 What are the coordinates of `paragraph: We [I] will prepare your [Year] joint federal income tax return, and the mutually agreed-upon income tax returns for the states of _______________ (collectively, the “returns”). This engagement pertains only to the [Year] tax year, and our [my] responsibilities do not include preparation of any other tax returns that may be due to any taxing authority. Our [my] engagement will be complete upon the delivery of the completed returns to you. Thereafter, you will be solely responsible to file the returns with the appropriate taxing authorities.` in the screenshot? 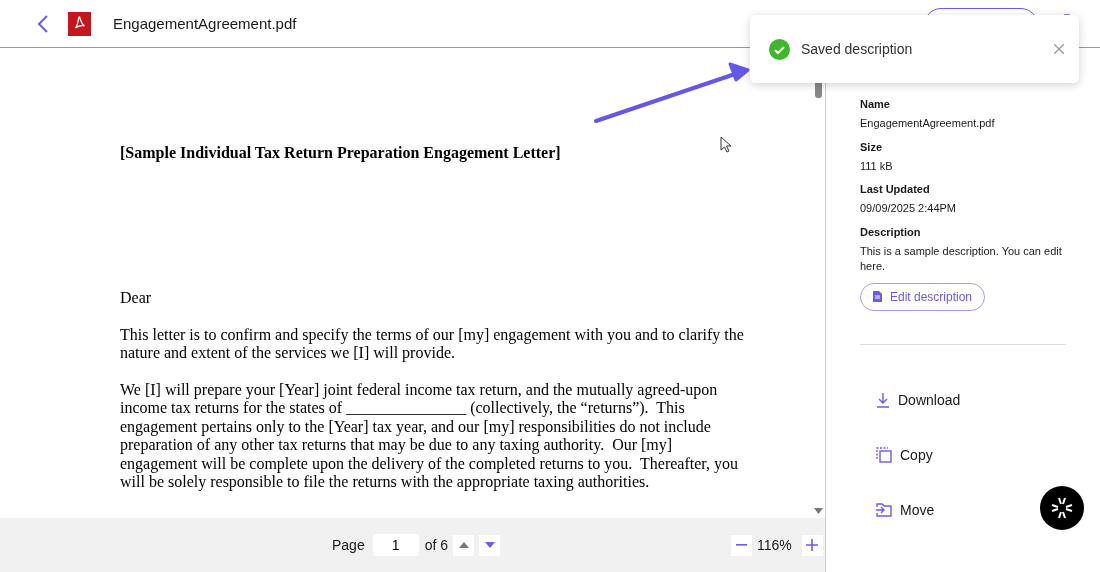 It's located at (429, 436).